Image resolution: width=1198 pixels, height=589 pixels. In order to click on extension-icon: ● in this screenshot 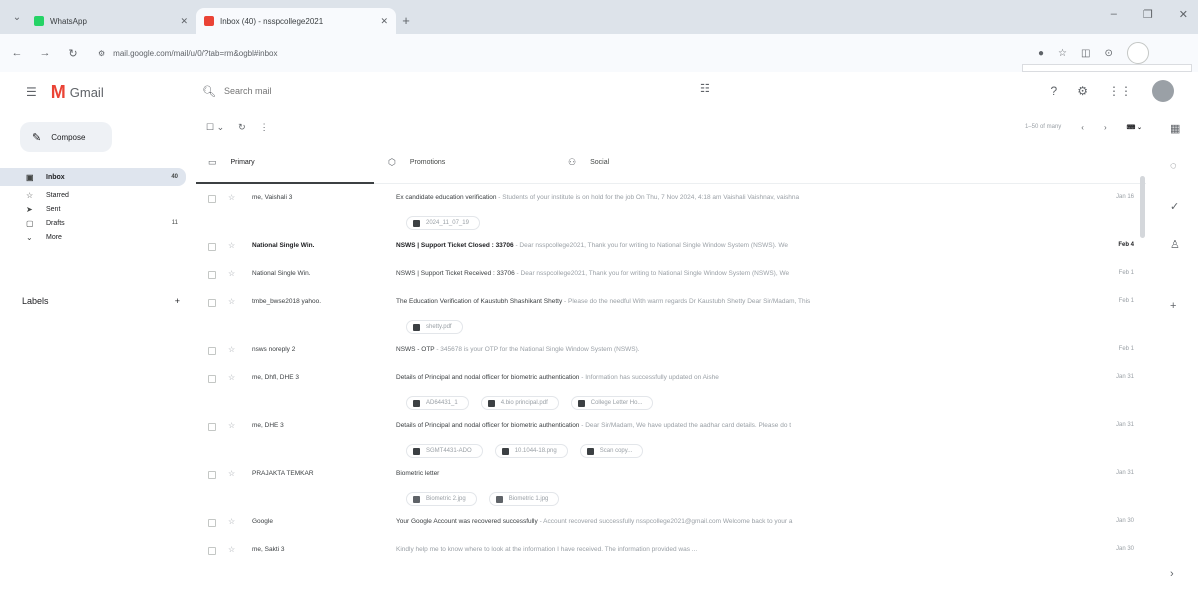, I will do `click(1041, 53)`.